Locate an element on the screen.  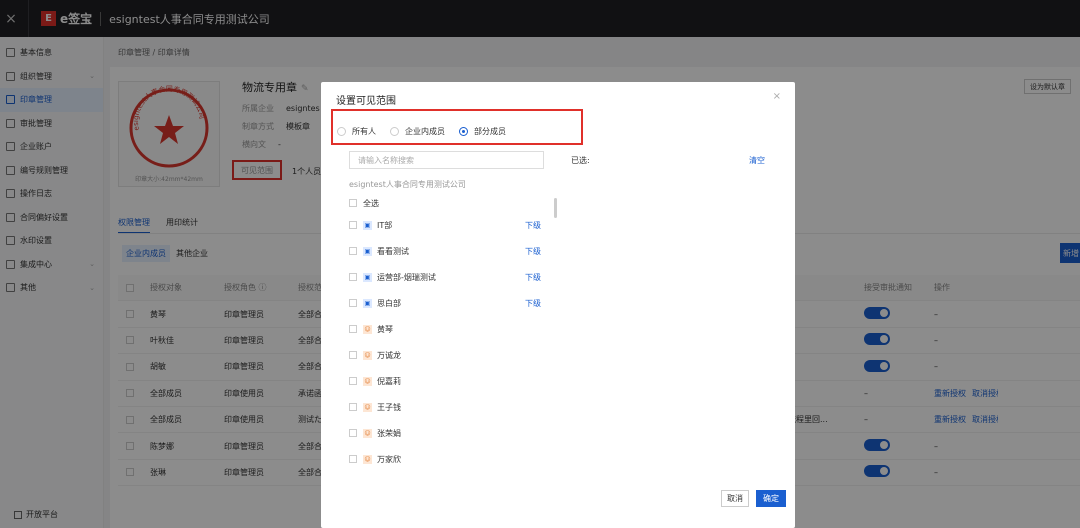
department-item: ▣ 看看测试 下级 is located at coordinates (449, 251).